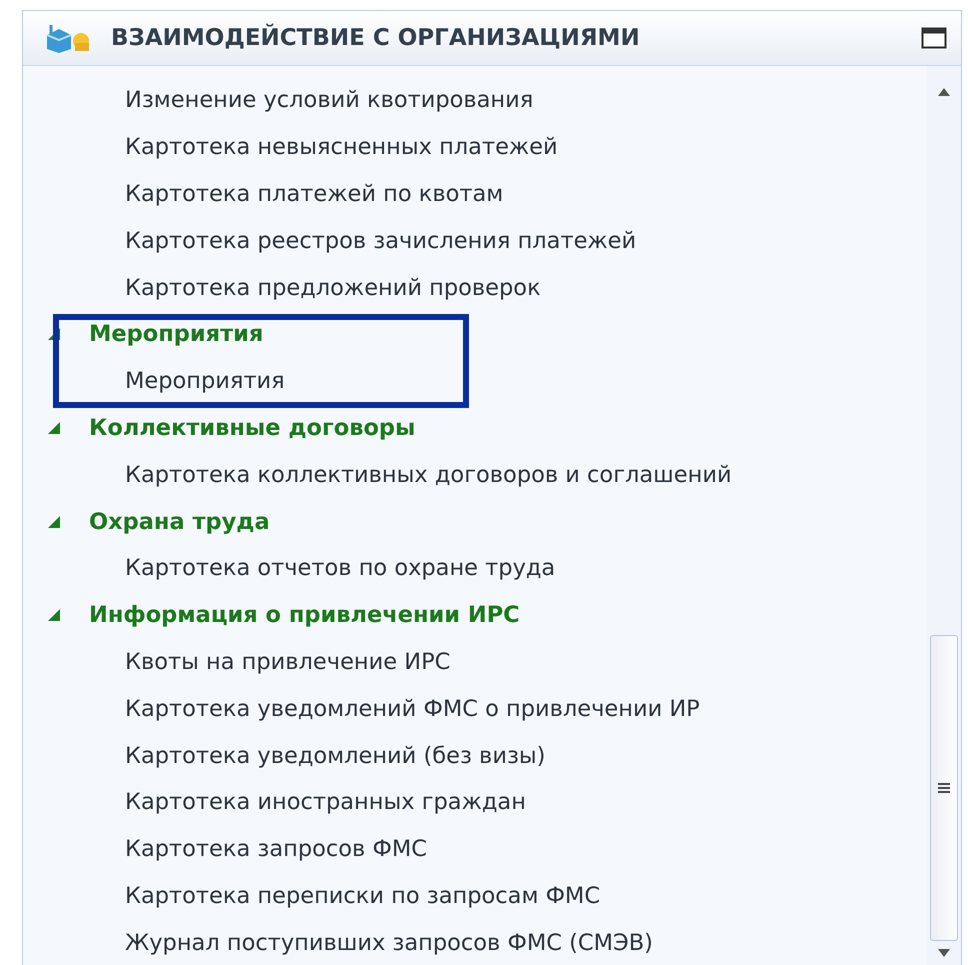 The height and width of the screenshot is (965, 968). What do you see at coordinates (934, 38) in the screenshot?
I see `maximize-icon` at bounding box center [934, 38].